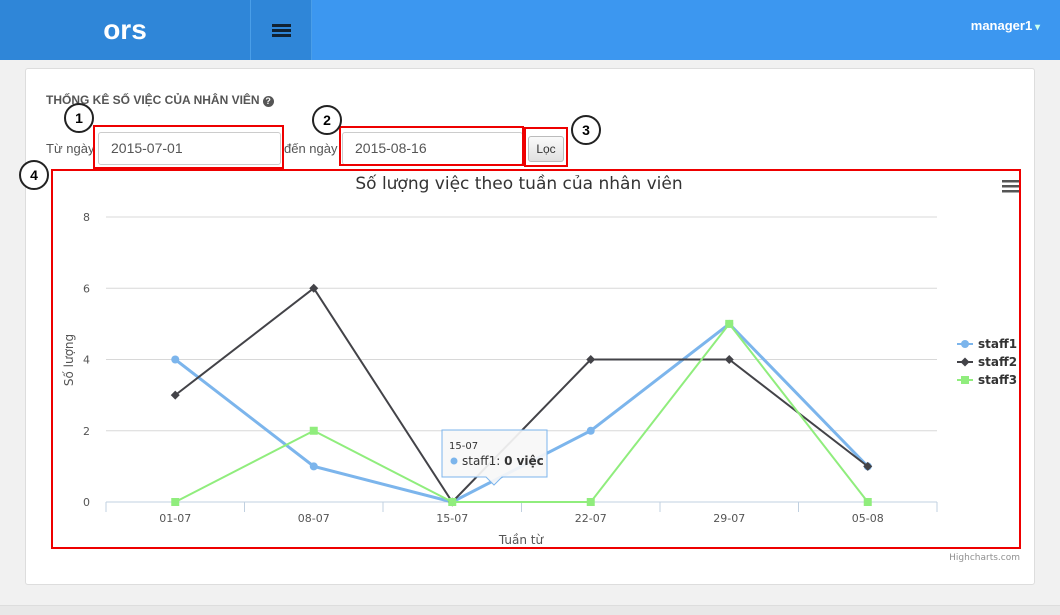 The height and width of the screenshot is (615, 1060). I want to click on x-tick-label: 22-07, so click(591, 518).